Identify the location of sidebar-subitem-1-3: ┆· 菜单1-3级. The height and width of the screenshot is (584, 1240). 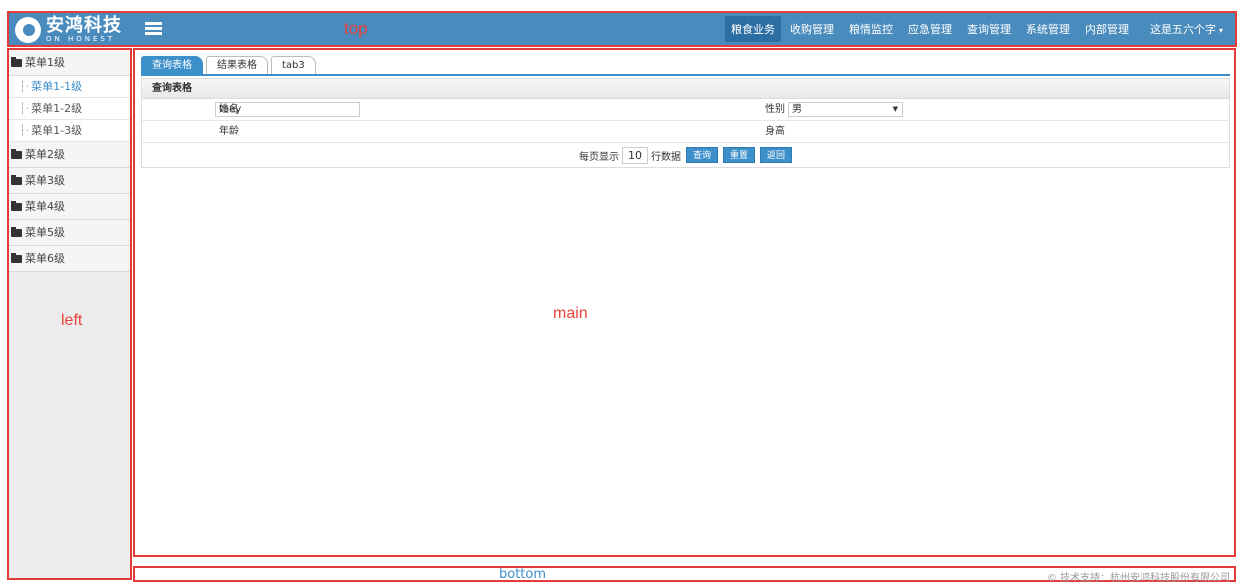
(69, 131).